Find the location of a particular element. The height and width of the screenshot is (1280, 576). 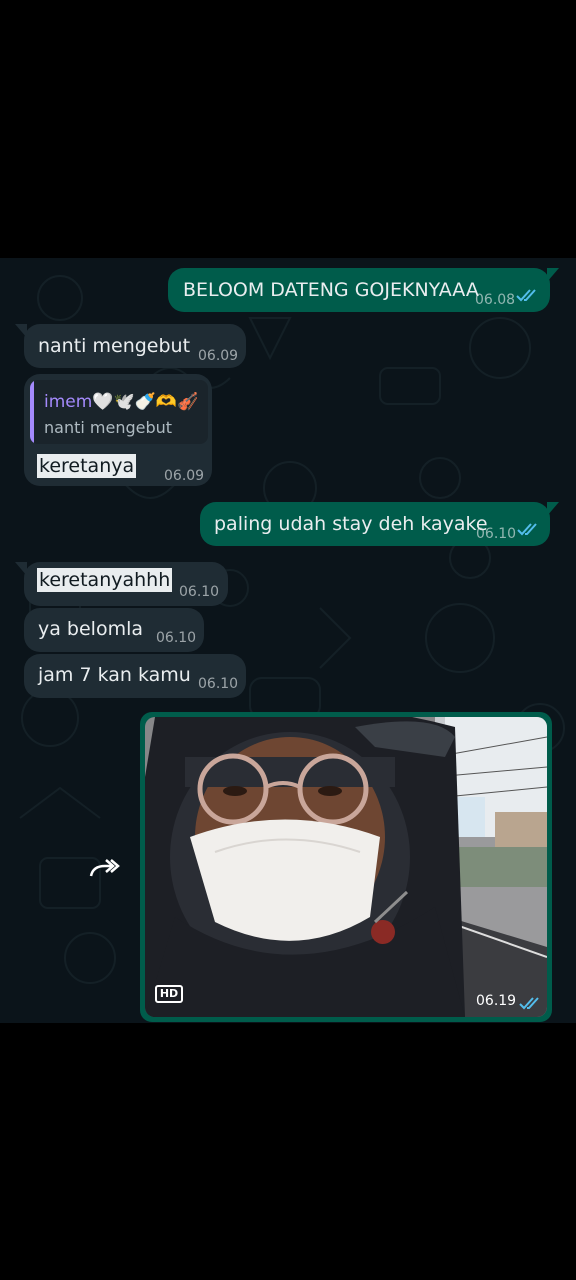

outgoing-message: BELOOM DATENG GOJEKNYAAA 06.08 is located at coordinates (363, 290).